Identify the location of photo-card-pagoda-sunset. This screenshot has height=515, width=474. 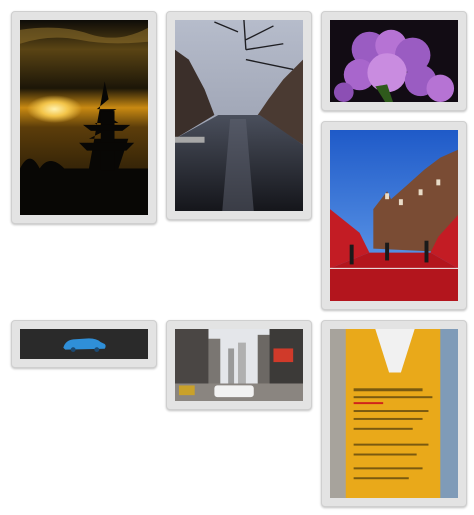
(84, 117).